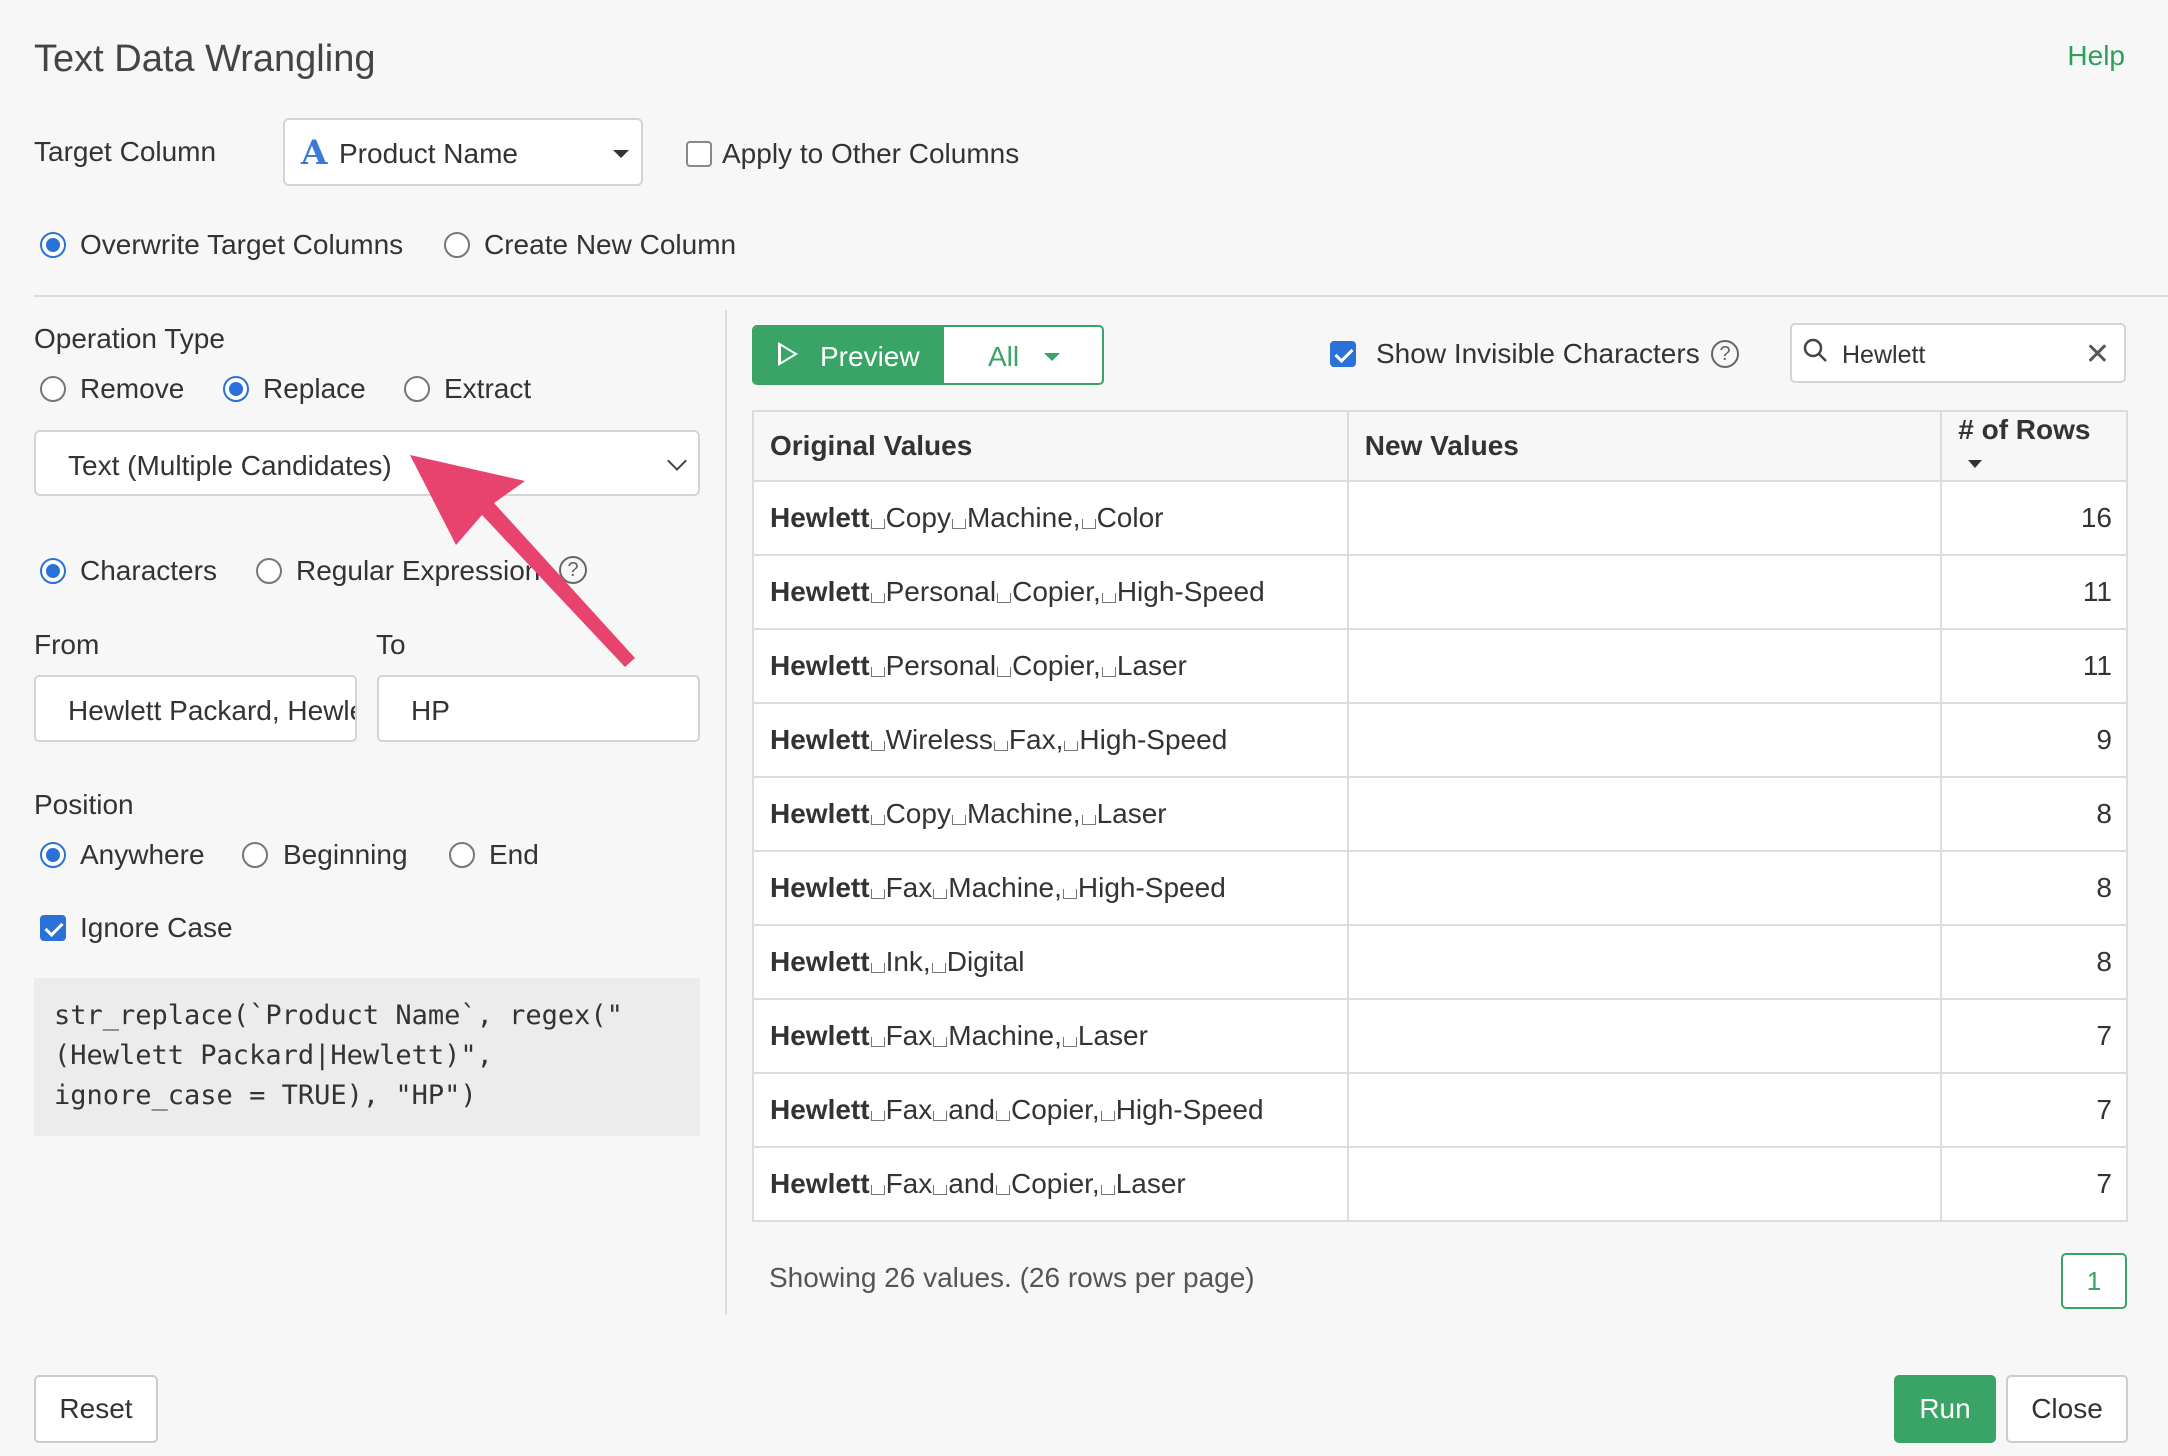 This screenshot has height=1456, width=2168. I want to click on value-word: Fax, so click(909, 1035).